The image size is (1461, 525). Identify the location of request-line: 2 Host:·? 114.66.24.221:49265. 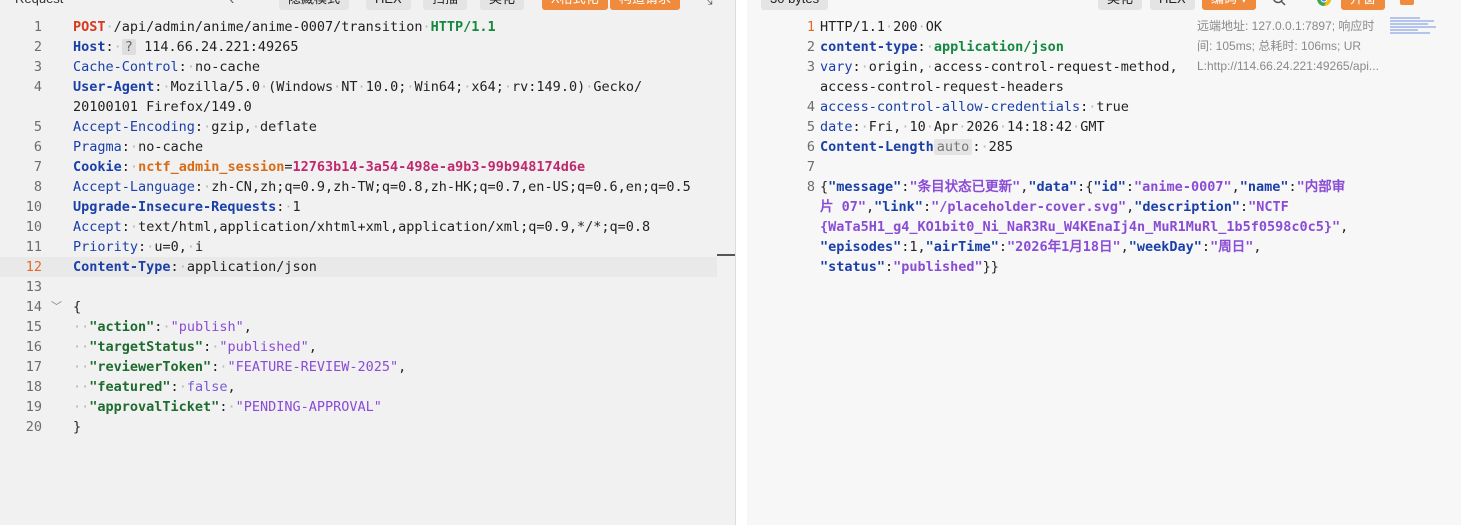
(367, 47).